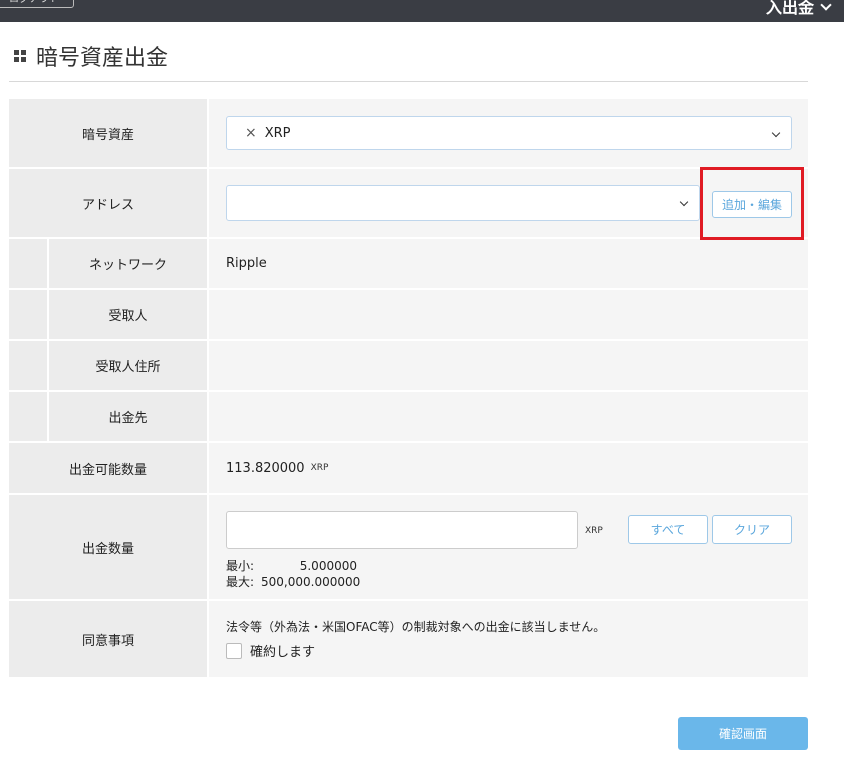  I want to click on address-row: アドレス 追加・編集, so click(408, 204).